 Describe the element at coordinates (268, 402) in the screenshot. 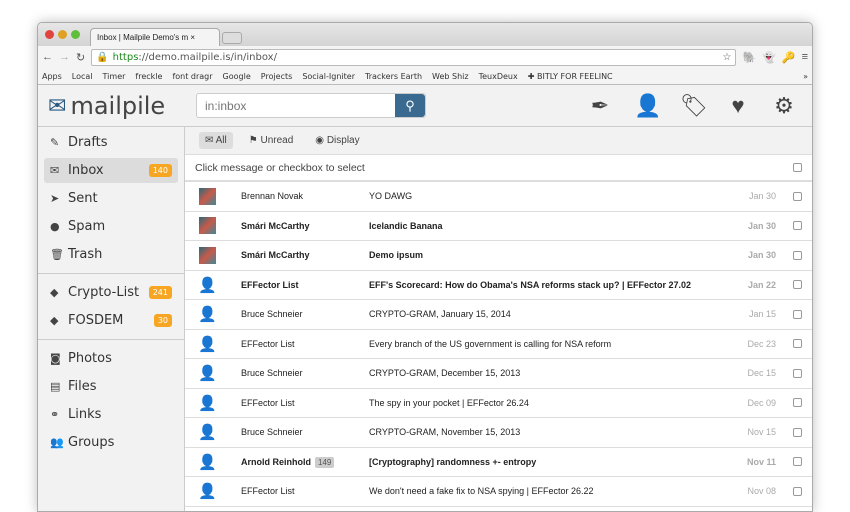

I see `message-sender: EFFector List` at that location.